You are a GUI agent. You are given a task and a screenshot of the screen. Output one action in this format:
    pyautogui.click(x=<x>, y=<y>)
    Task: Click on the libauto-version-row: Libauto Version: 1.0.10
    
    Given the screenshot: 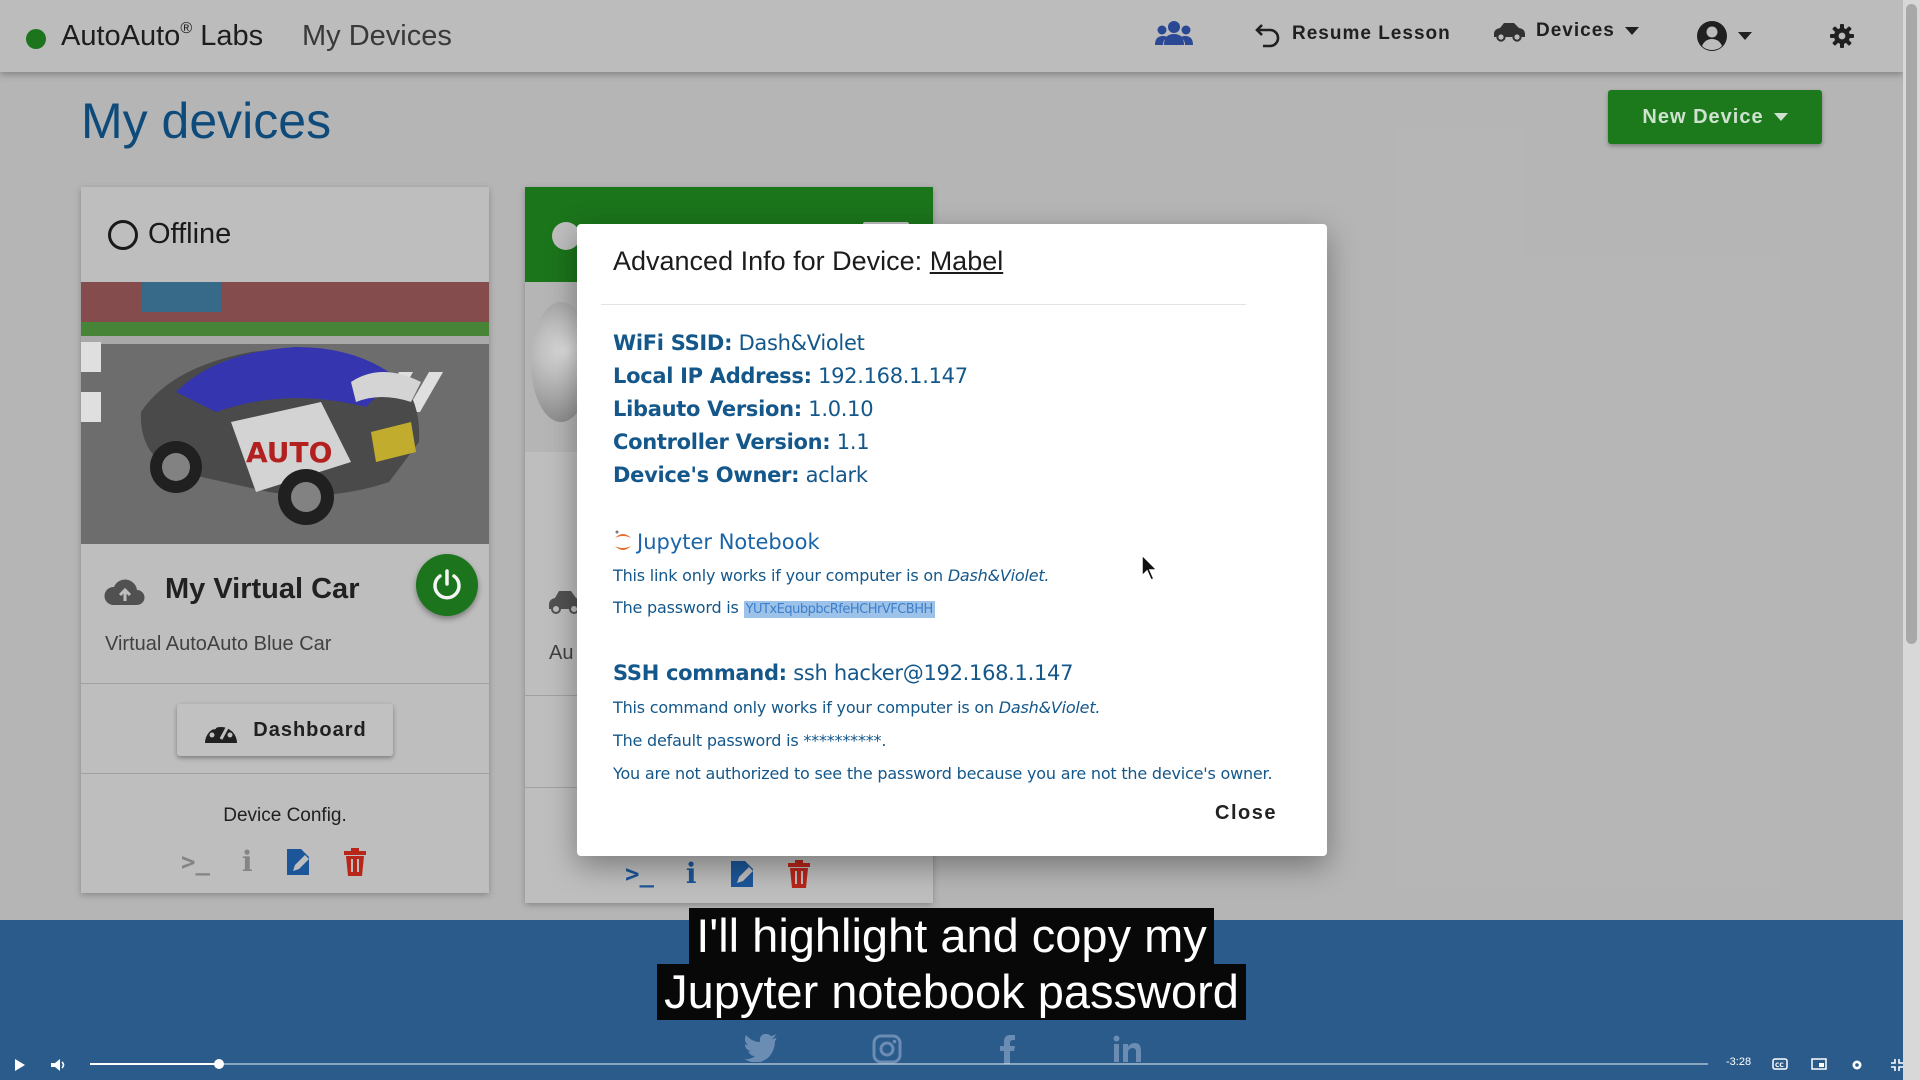 What is the action you would take?
    pyautogui.click(x=743, y=409)
    